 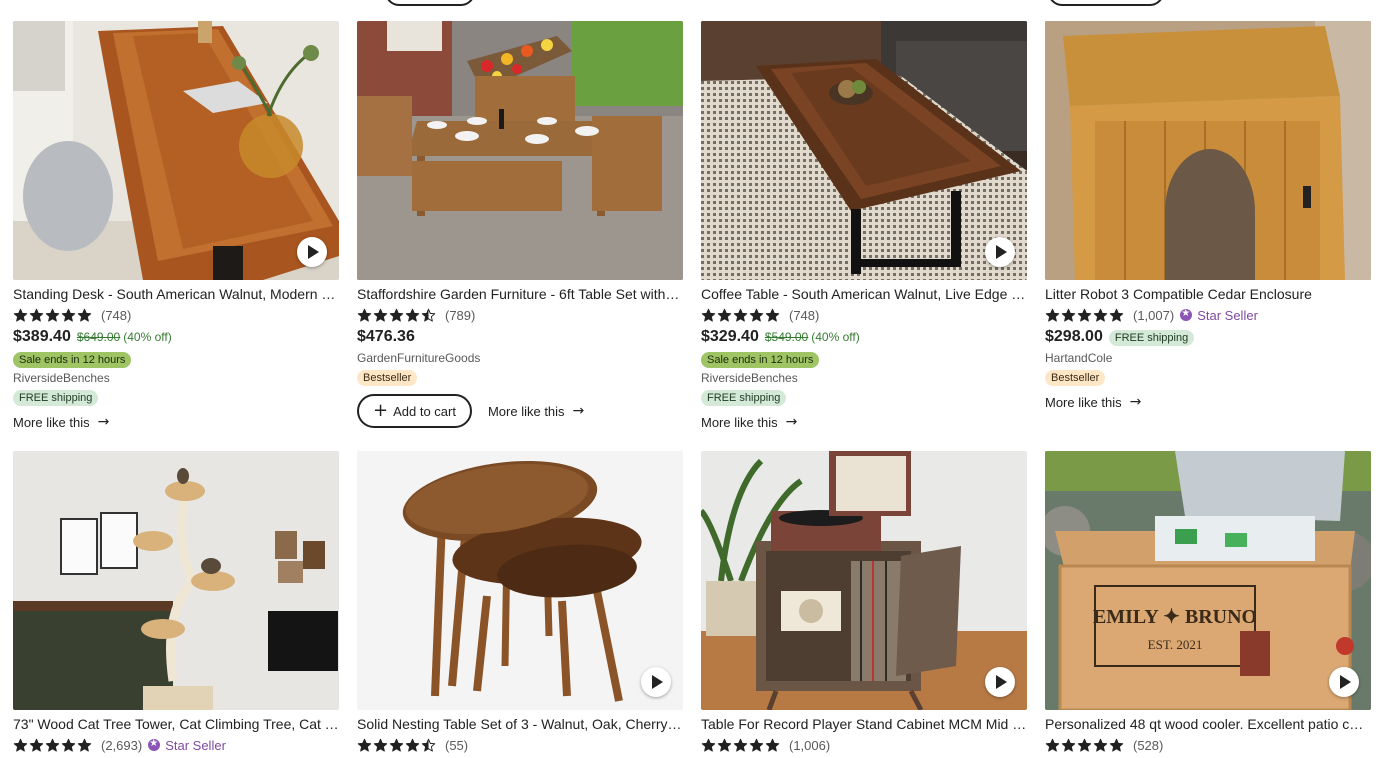 I want to click on bestseller-badge: Bestseller, so click(x=387, y=378).